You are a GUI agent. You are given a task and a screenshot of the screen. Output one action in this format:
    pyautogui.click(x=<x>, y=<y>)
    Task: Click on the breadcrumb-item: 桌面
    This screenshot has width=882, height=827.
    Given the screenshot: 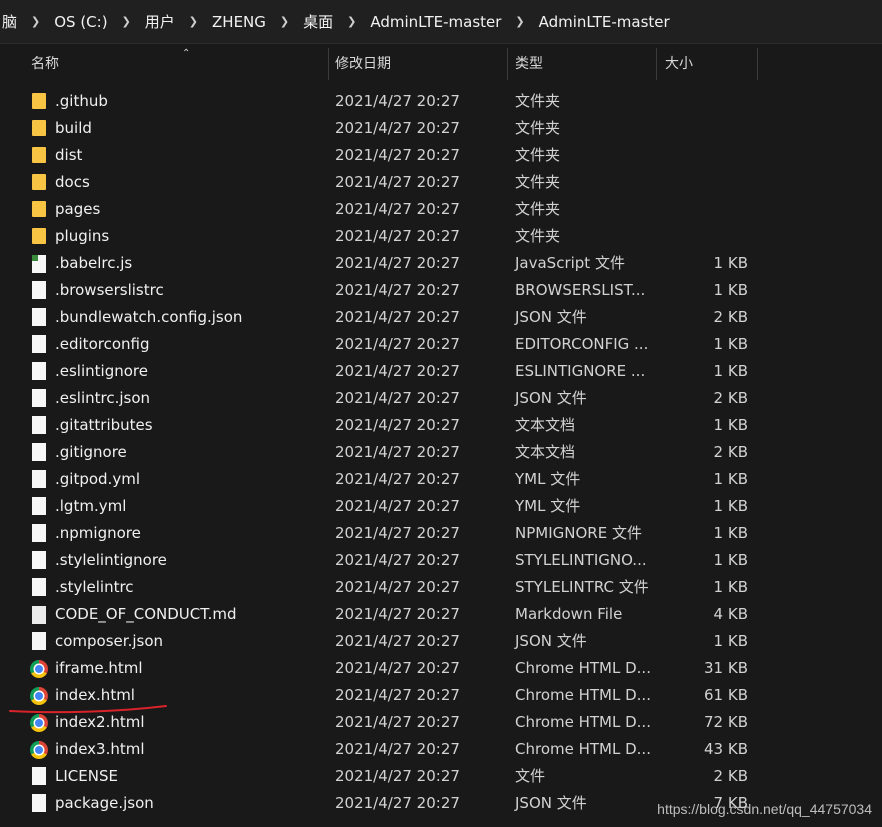 What is the action you would take?
    pyautogui.click(x=318, y=21)
    